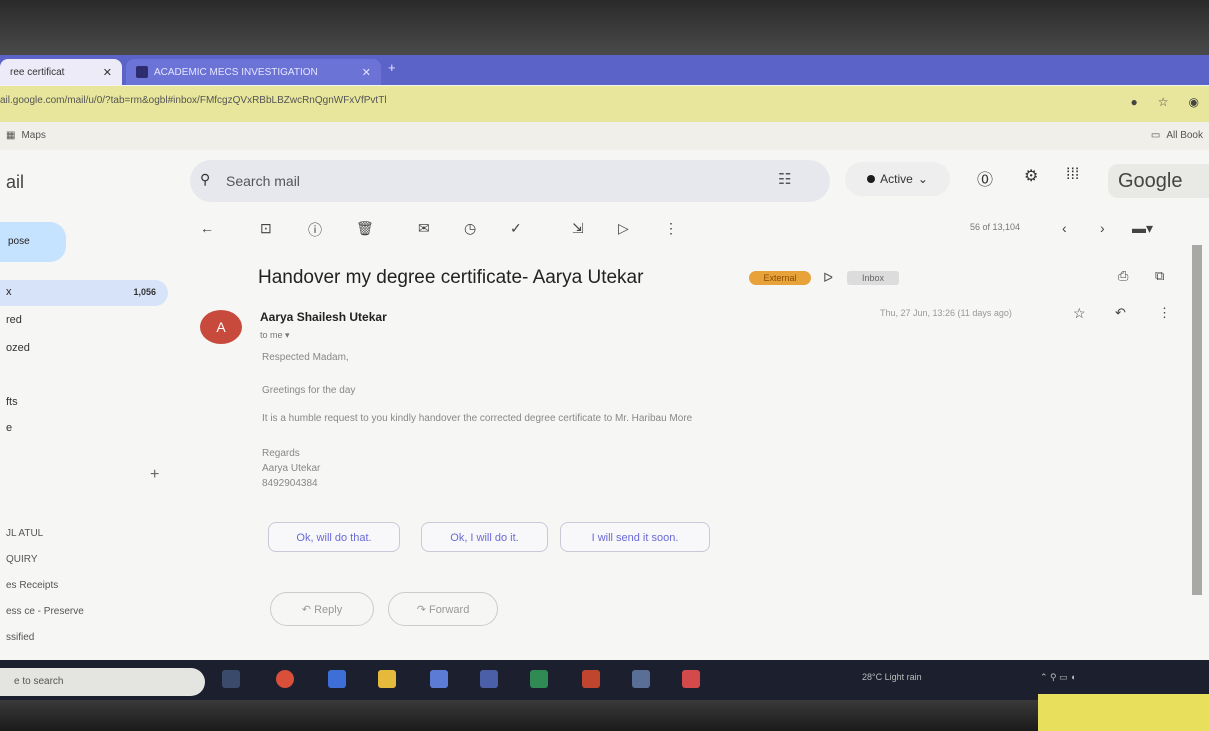 The image size is (1209, 731). Describe the element at coordinates (263, 181) in the screenshot. I see `search-input: Search mail` at that location.